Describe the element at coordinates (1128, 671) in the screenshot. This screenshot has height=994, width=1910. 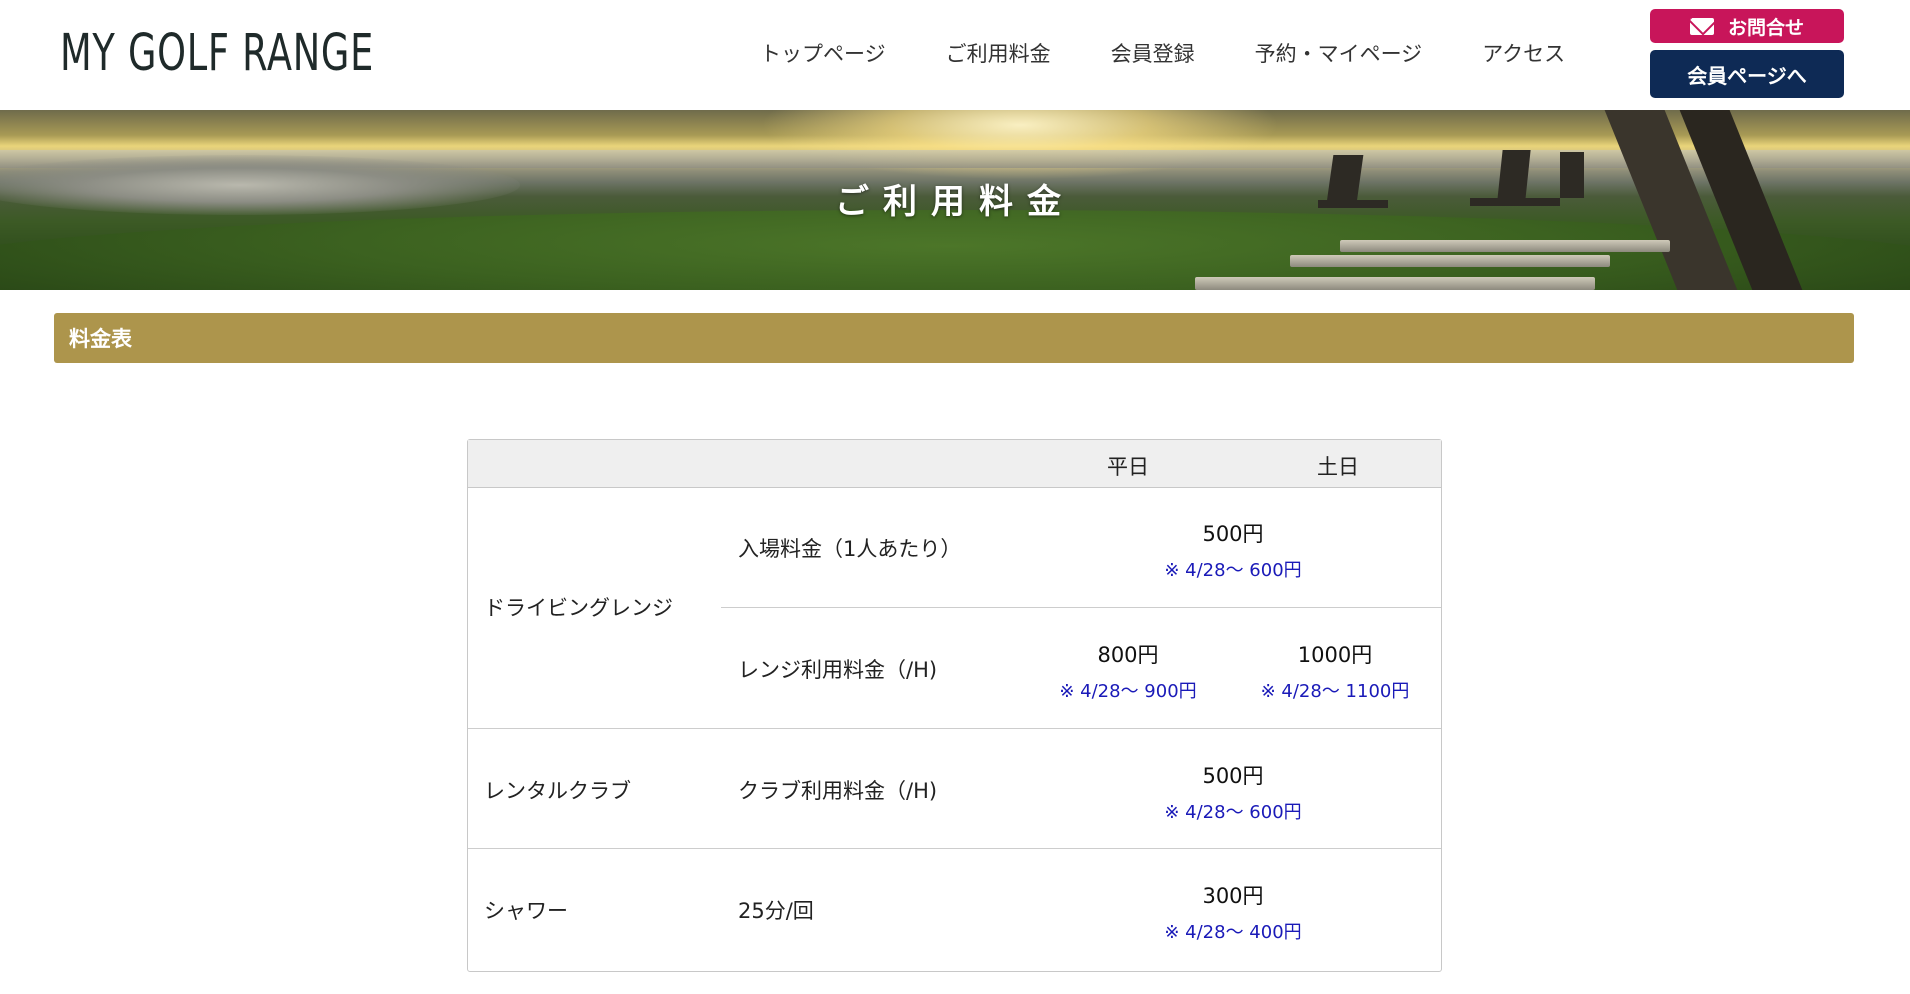
I see `price-range-weekday: 800円 ※ 4/28～ 900円` at that location.